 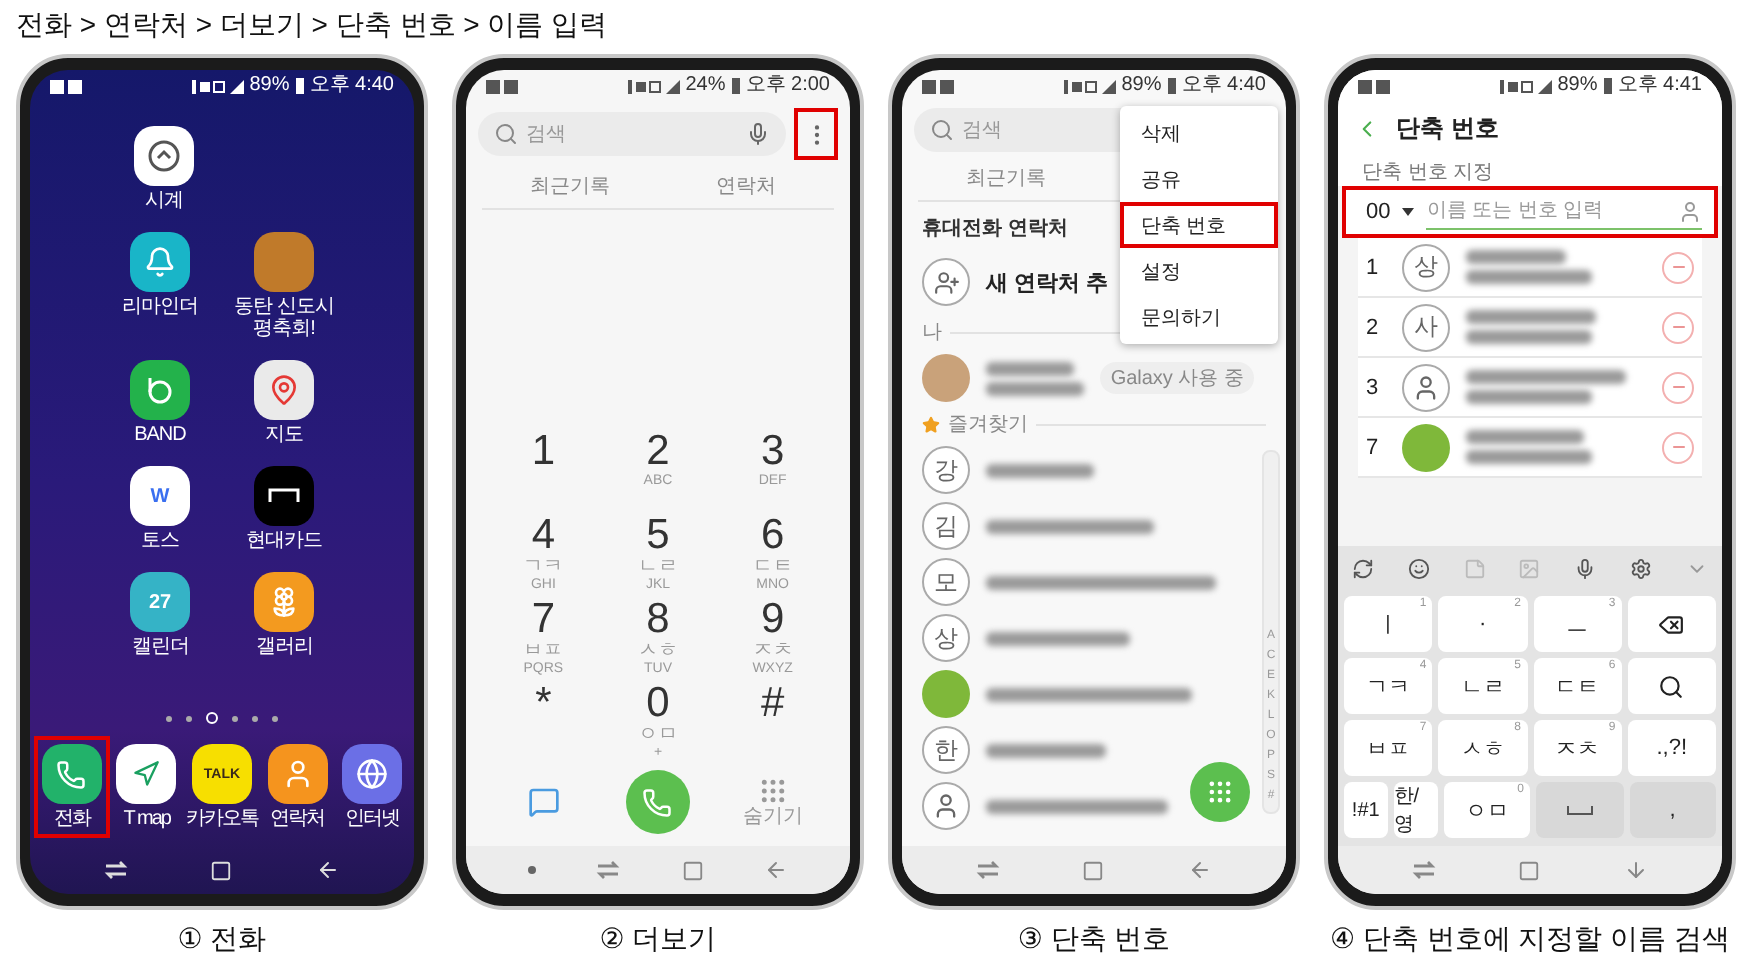 I want to click on menu-item: 삭제, so click(x=1199, y=133).